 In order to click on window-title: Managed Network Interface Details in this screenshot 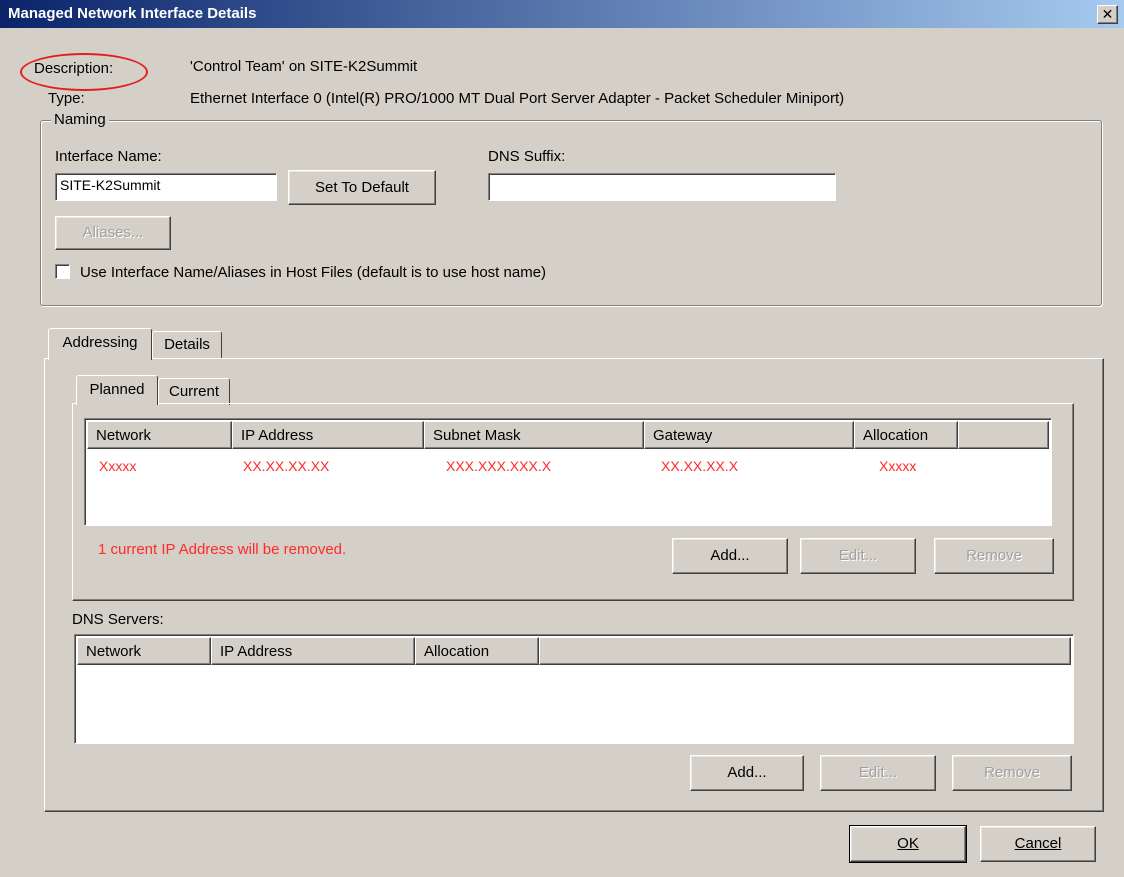, I will do `click(132, 13)`.